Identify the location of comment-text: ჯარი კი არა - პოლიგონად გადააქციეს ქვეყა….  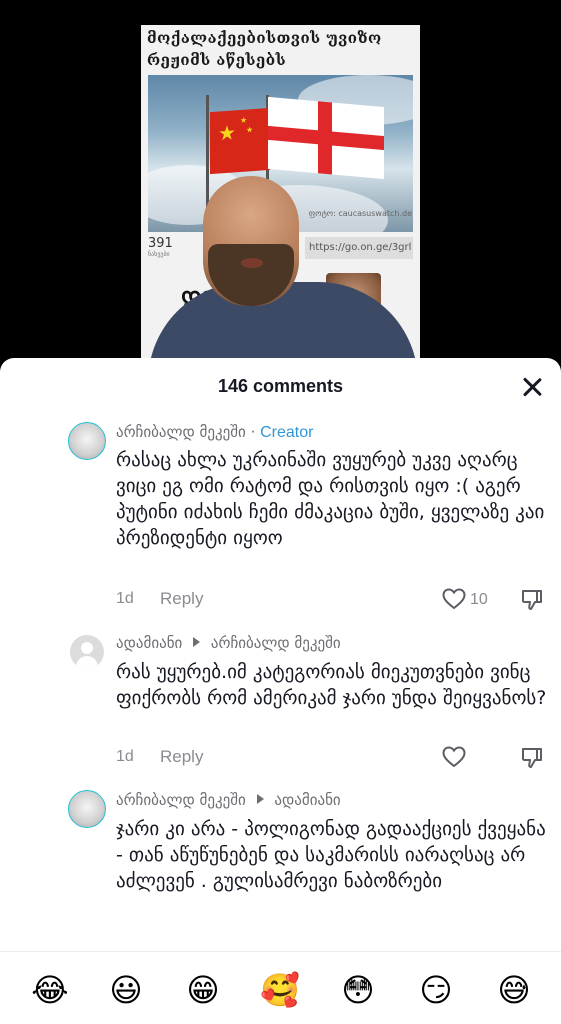
(331, 855).